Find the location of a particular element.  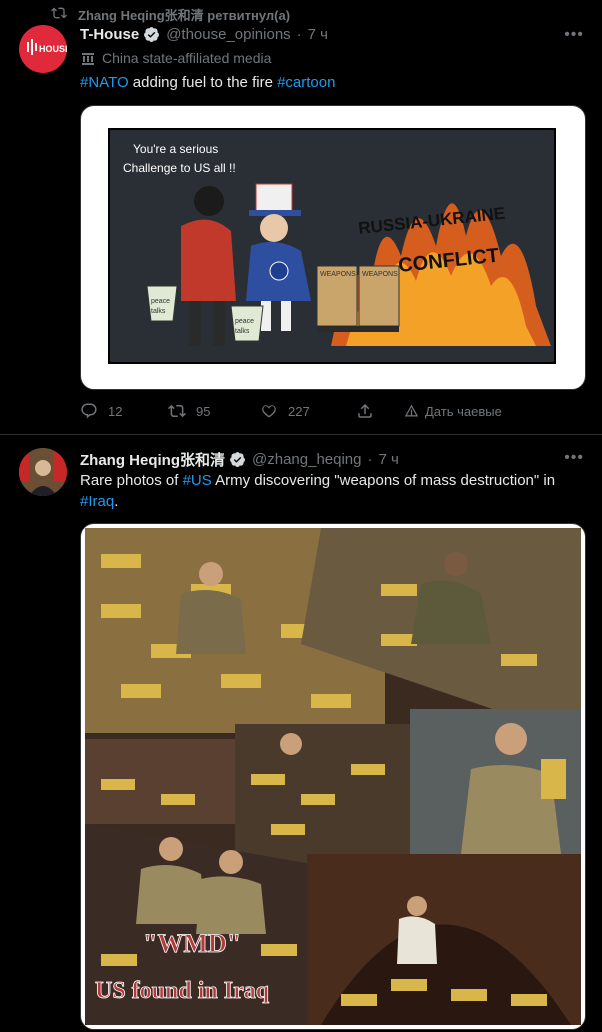

collage-caption: US found in Iraq is located at coordinates (182, 991).